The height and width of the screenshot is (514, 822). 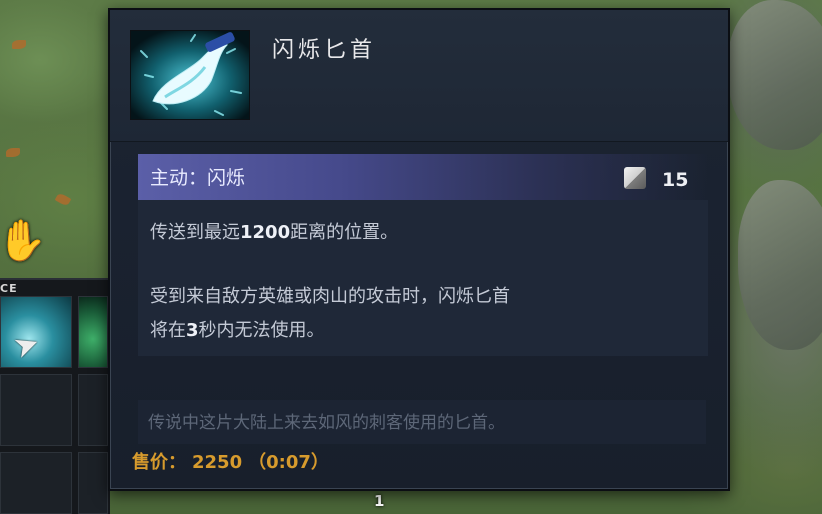 What do you see at coordinates (324, 50) in the screenshot?
I see `item-name: 闪烁匕首` at bounding box center [324, 50].